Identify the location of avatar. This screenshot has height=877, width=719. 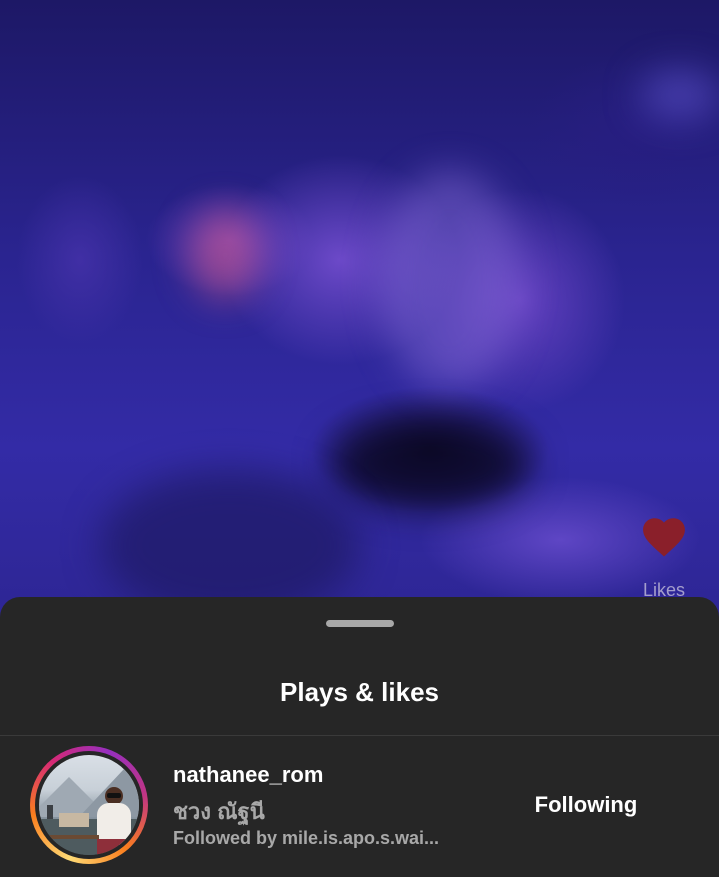
(89, 805).